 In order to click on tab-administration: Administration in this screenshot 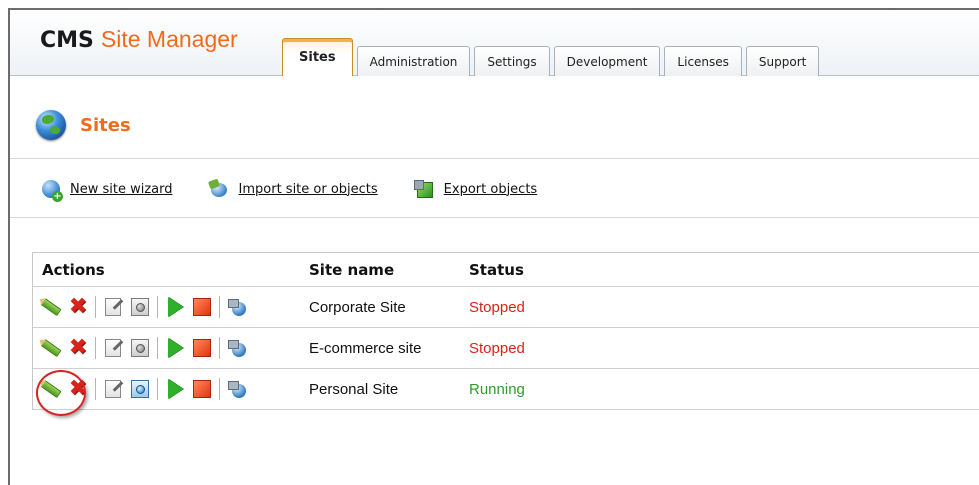, I will do `click(413, 61)`.